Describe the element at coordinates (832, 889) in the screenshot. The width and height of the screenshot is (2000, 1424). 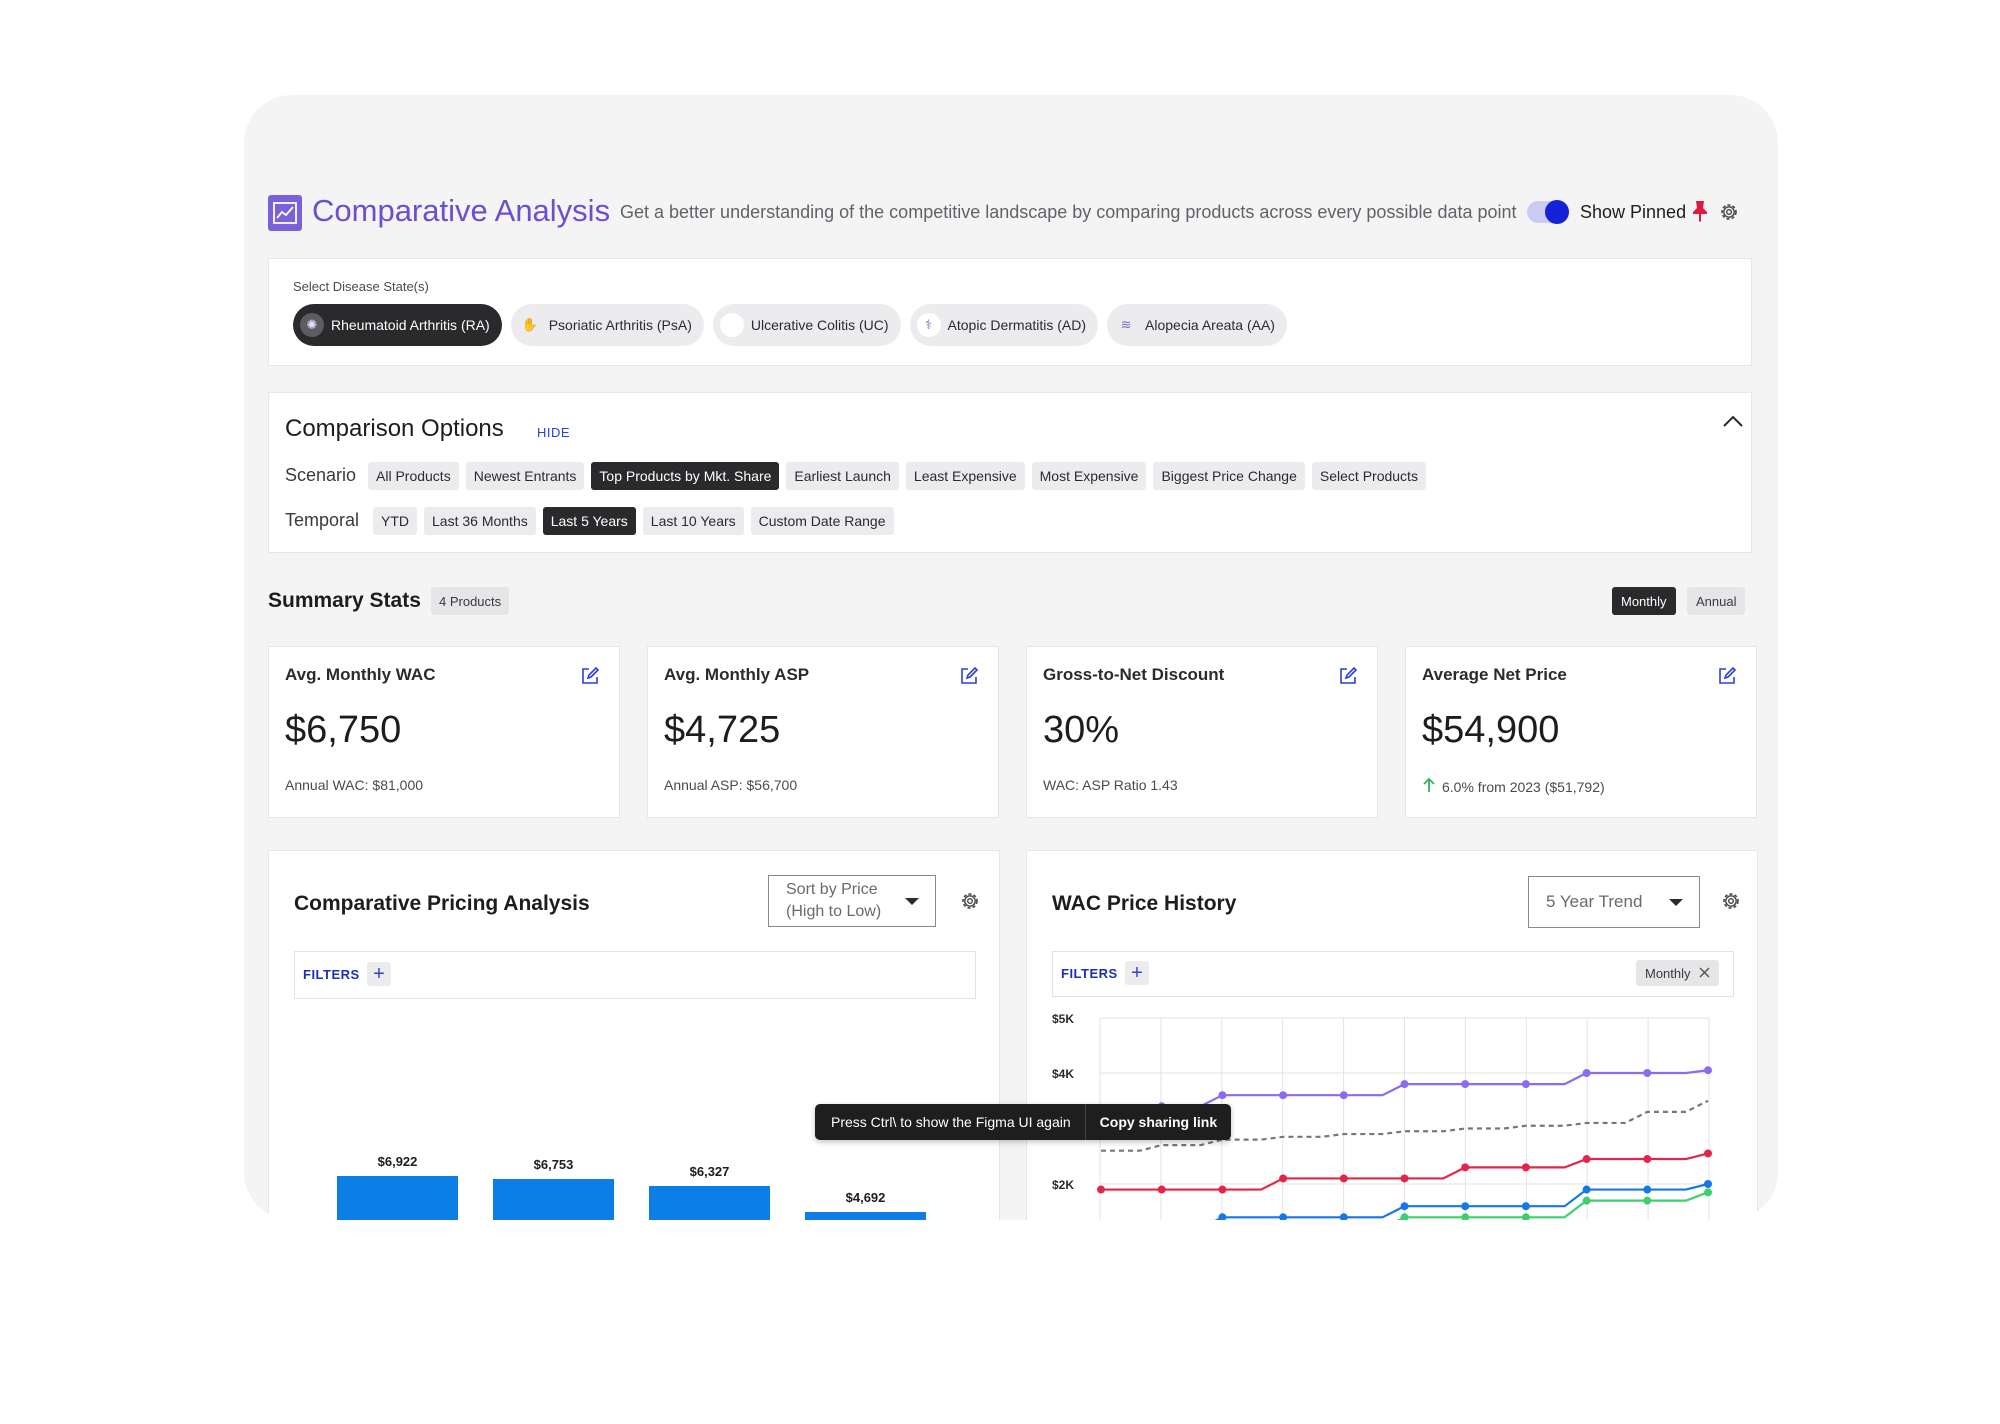
I see `sort-select-line-1: Sort by Price` at that location.